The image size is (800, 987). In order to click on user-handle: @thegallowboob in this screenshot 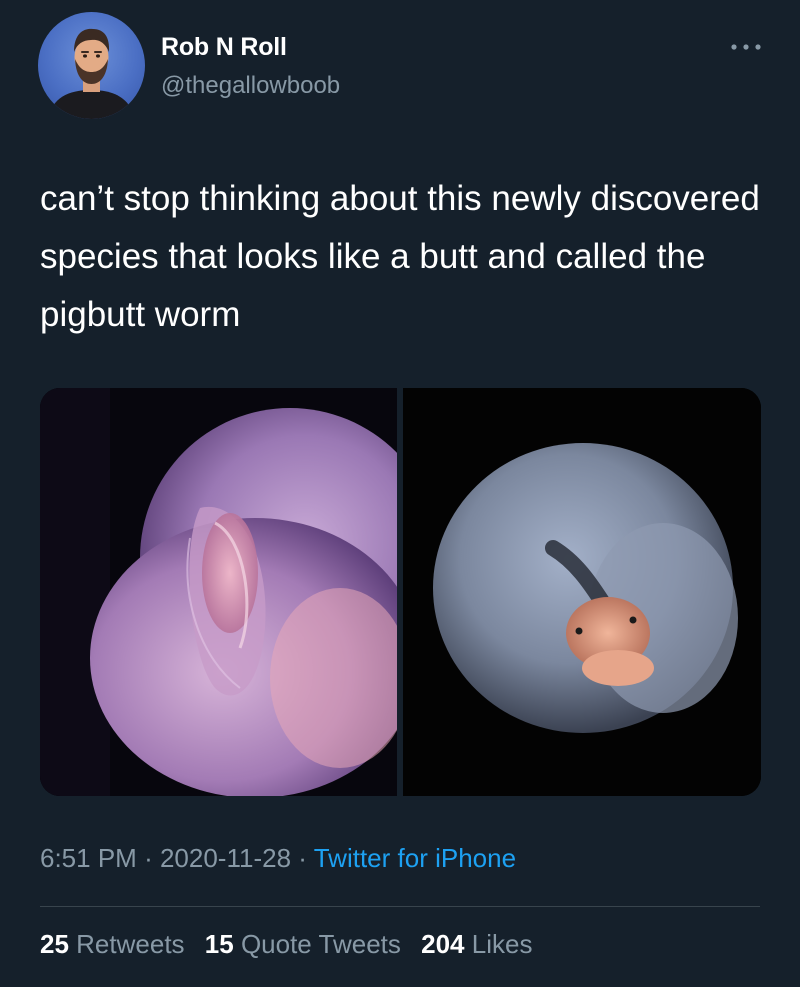, I will do `click(250, 86)`.